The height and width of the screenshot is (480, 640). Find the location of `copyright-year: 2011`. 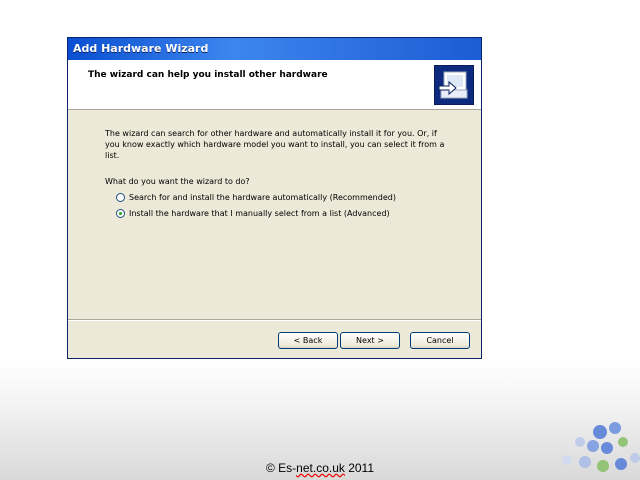

copyright-year: 2011 is located at coordinates (359, 468).